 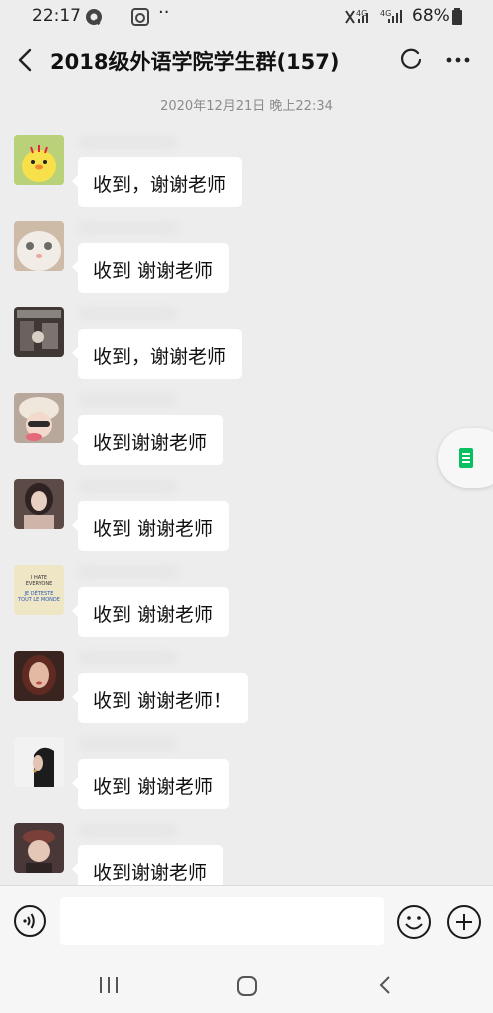 What do you see at coordinates (464, 922) in the screenshot?
I see `plus-icon` at bounding box center [464, 922].